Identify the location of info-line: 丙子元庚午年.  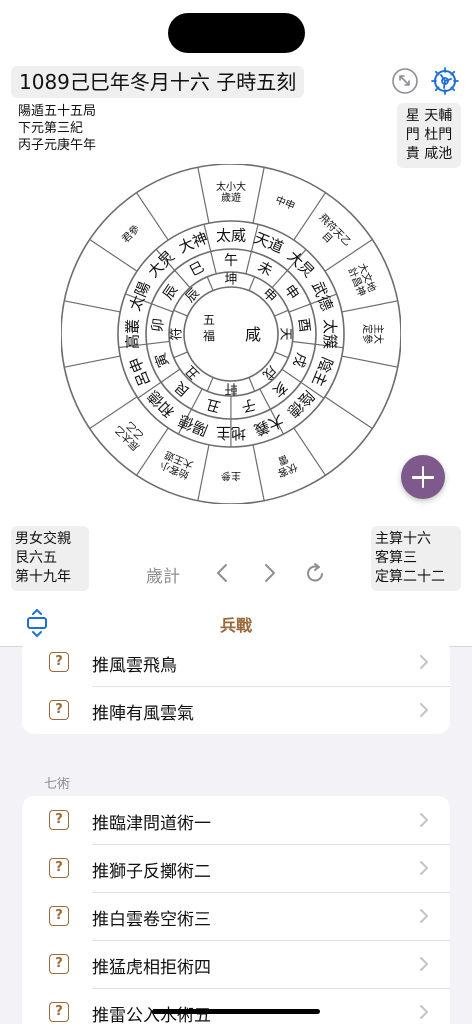
(57, 145).